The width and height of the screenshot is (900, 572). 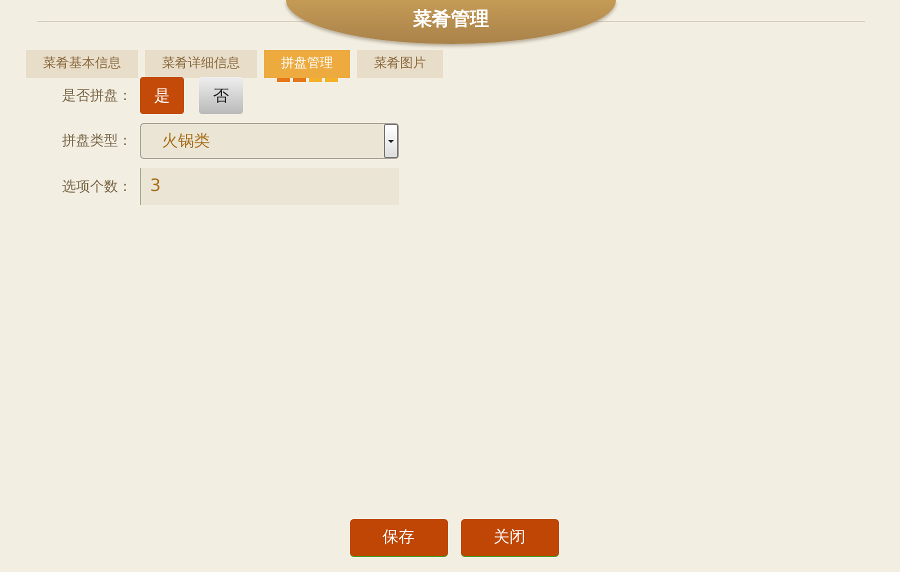 What do you see at coordinates (400, 64) in the screenshot?
I see `tab: 菜肴图片` at bounding box center [400, 64].